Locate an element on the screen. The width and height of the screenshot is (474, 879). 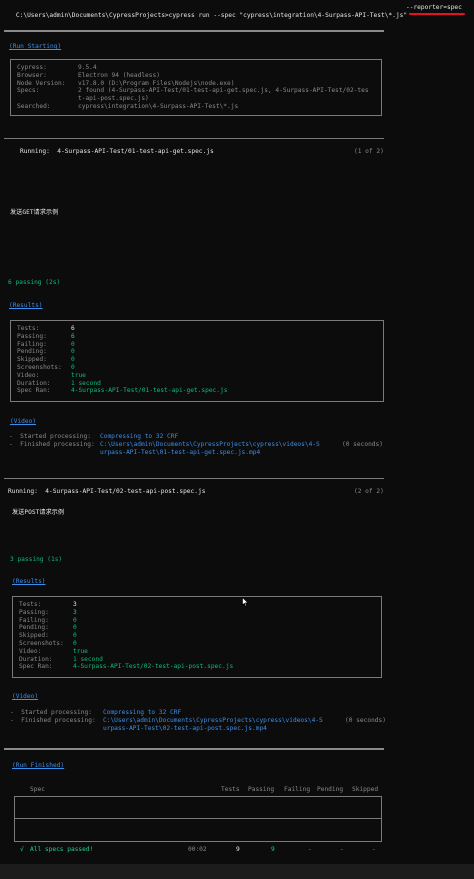
summary-passing: 9 is located at coordinates (273, 849).